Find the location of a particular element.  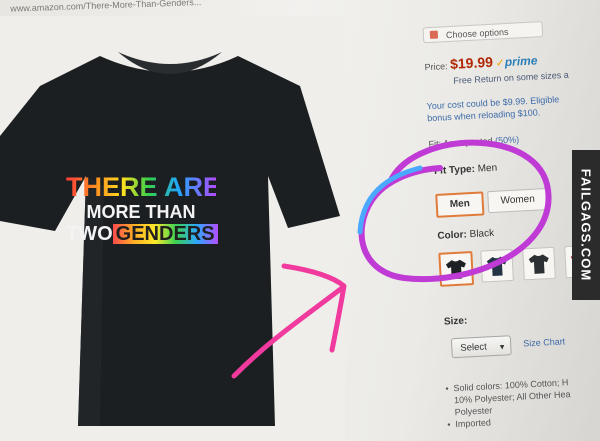

watermark-text: FAILGAGS.COM is located at coordinates (586, 225).